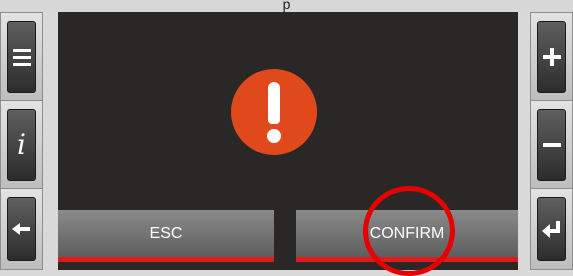 This screenshot has height=276, width=573. I want to click on minus-icon, so click(551, 145).